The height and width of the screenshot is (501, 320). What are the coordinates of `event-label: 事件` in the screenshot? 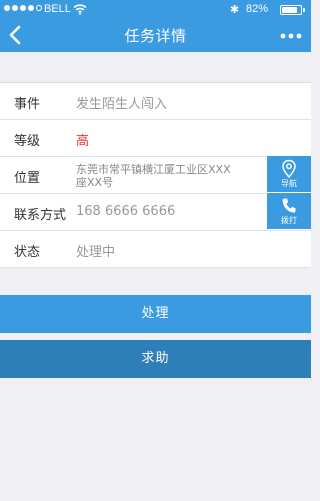 It's located at (27, 104).